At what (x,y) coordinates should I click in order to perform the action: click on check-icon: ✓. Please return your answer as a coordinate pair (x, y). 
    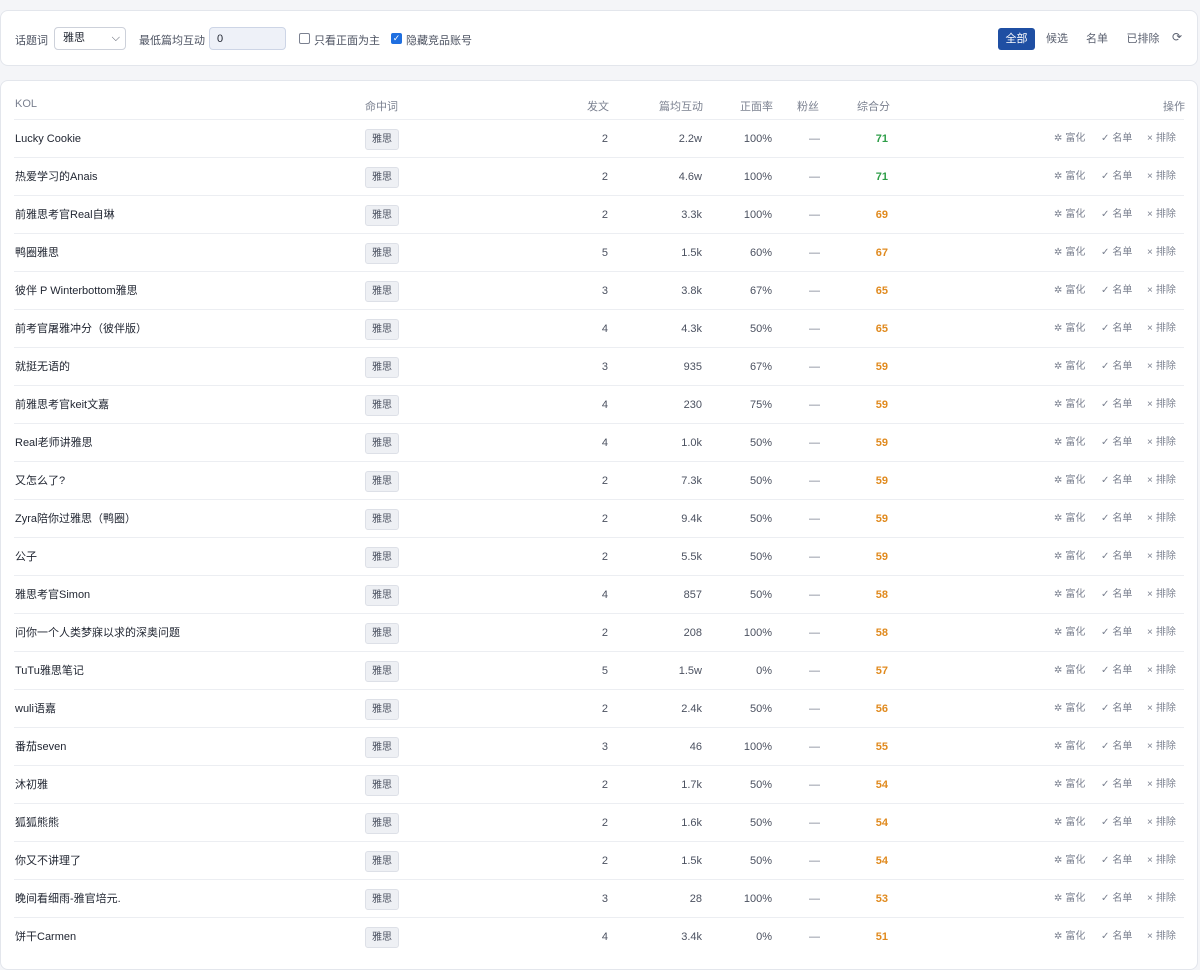
    Looking at the image, I should click on (1105, 708).